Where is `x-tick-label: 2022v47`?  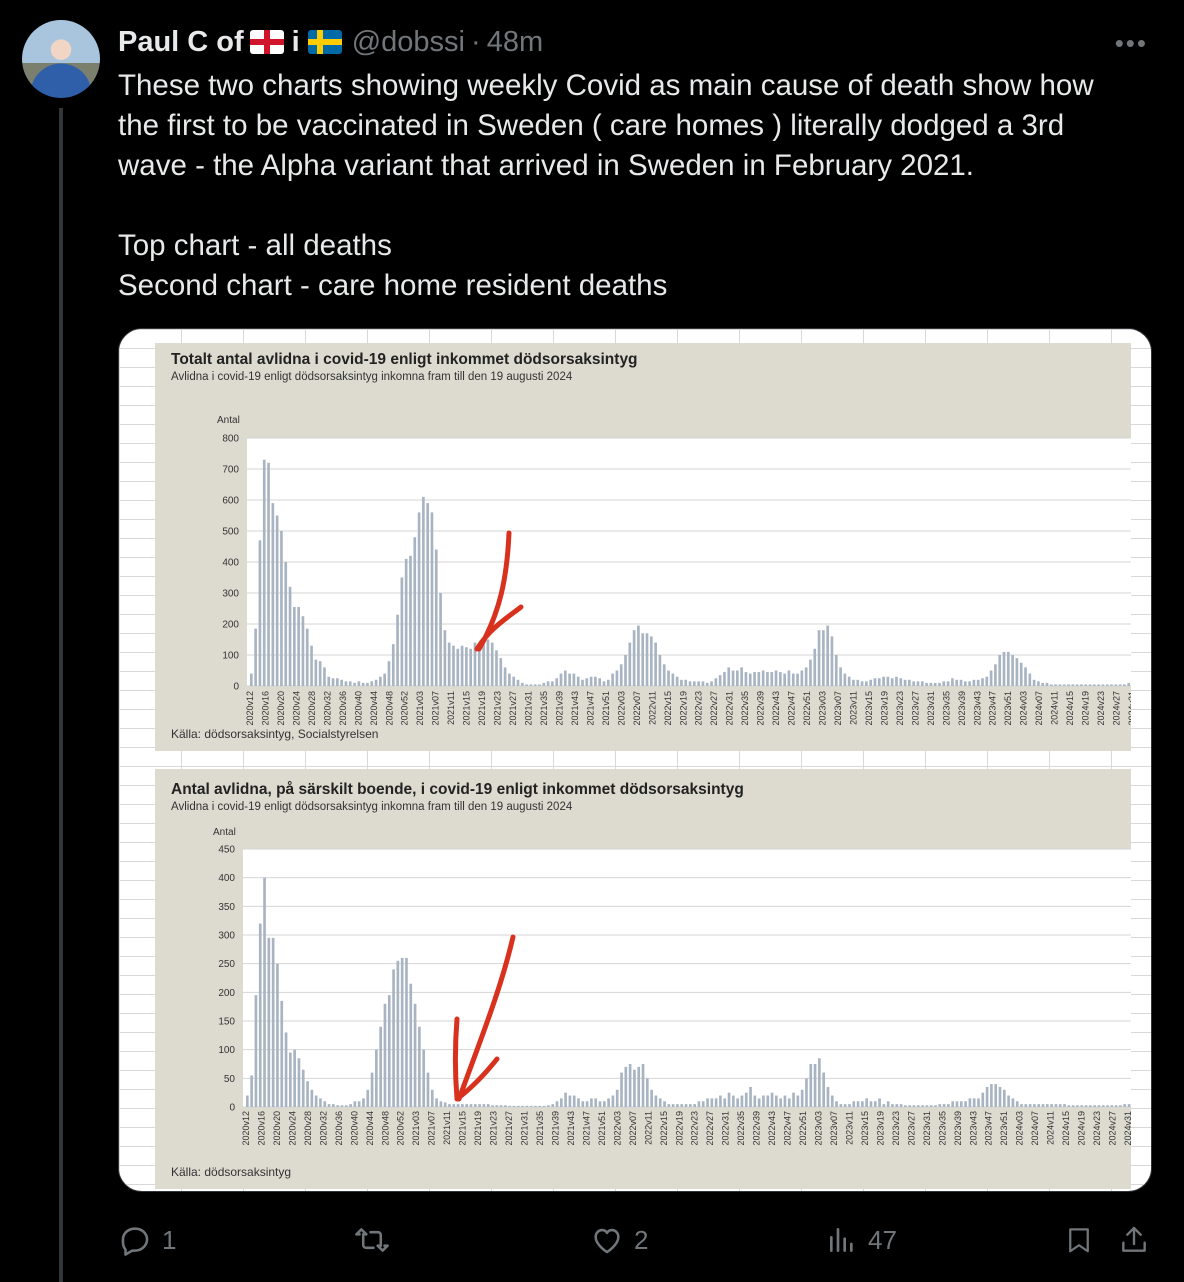
x-tick-label: 2022v47 is located at coordinates (792, 708).